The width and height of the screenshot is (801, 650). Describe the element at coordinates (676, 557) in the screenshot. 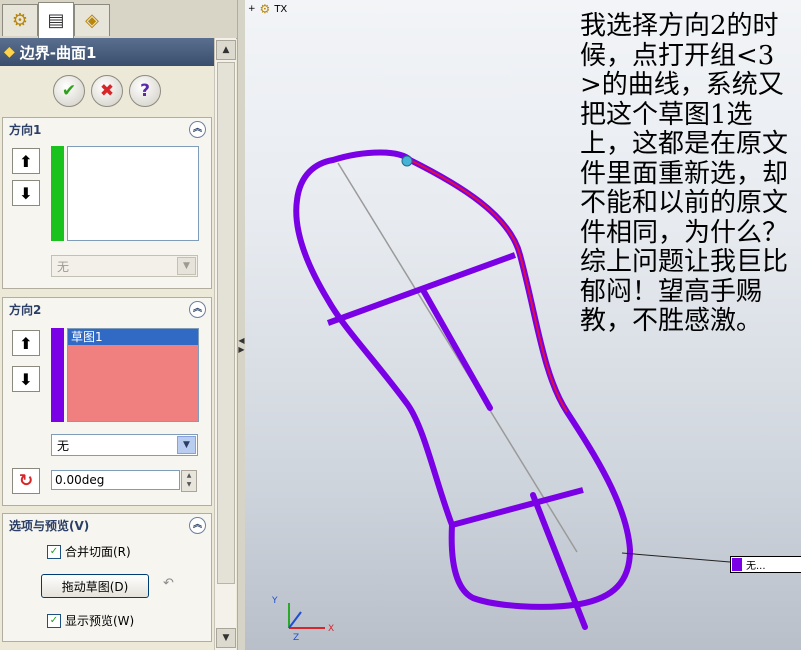

I see `callout-leader` at that location.